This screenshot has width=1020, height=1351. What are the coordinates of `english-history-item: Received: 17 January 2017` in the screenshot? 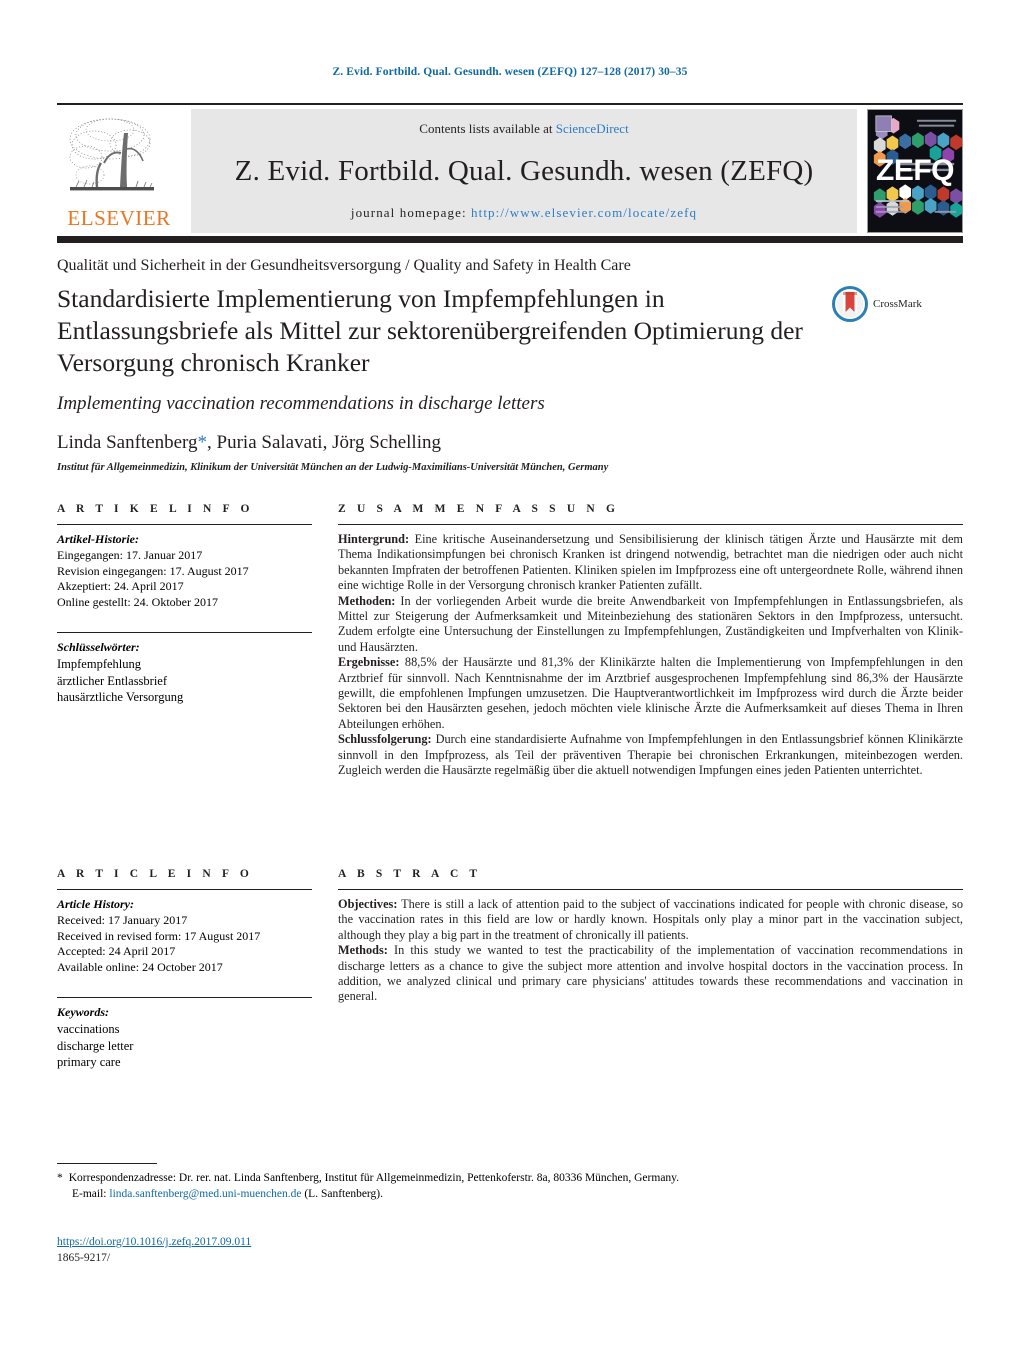 It's located at (122, 920).